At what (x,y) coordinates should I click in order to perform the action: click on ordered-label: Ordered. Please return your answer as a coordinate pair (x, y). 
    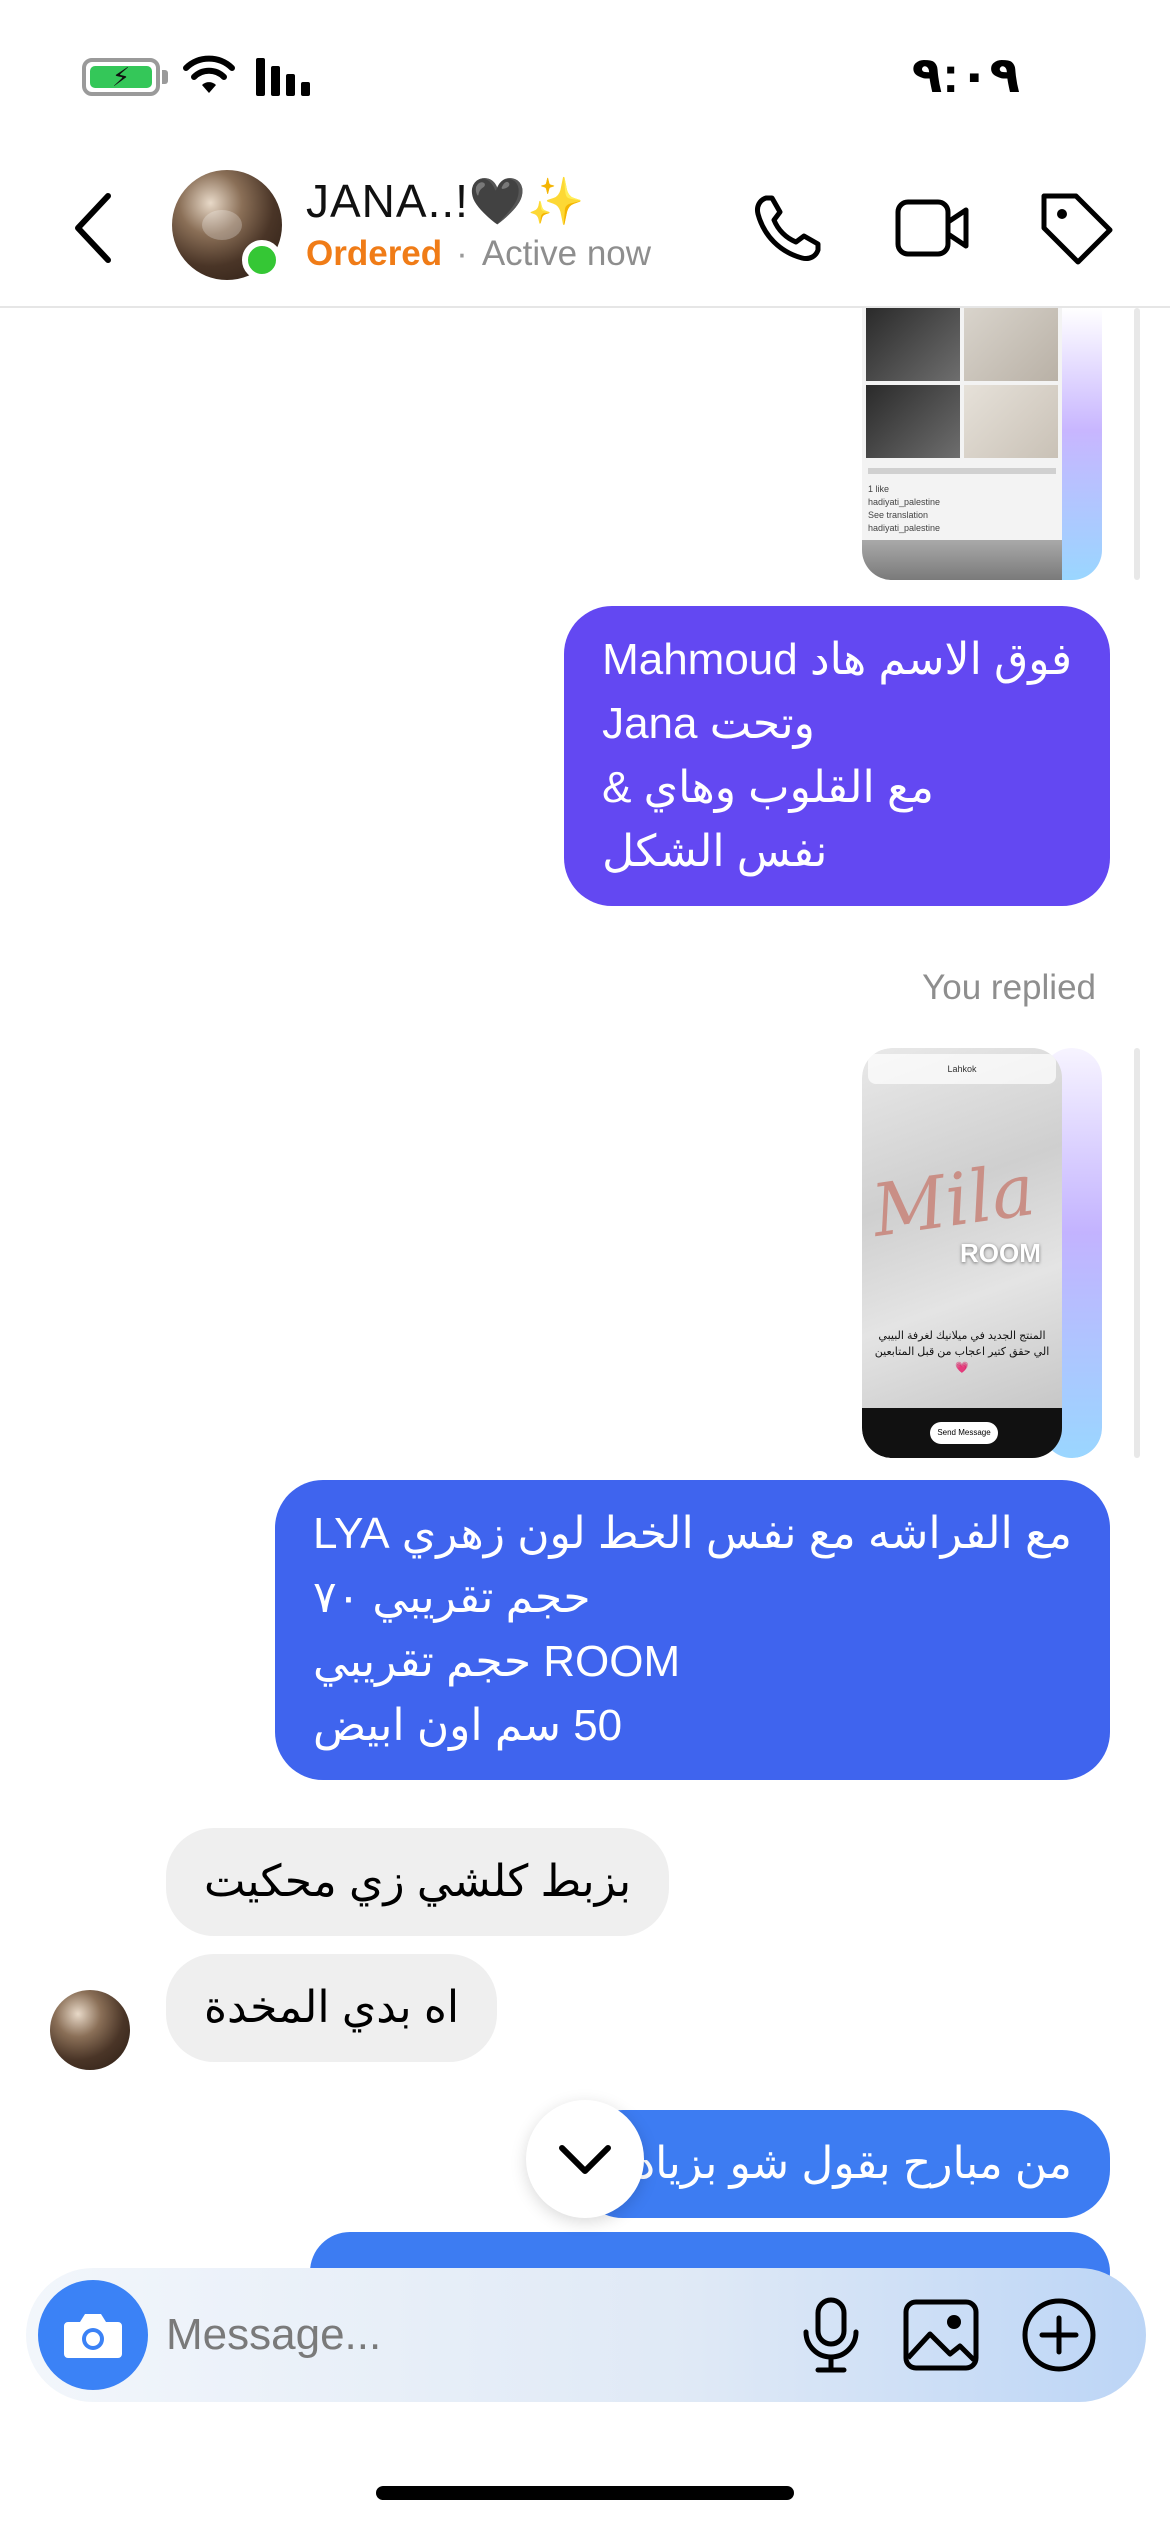
    Looking at the image, I should click on (374, 253).